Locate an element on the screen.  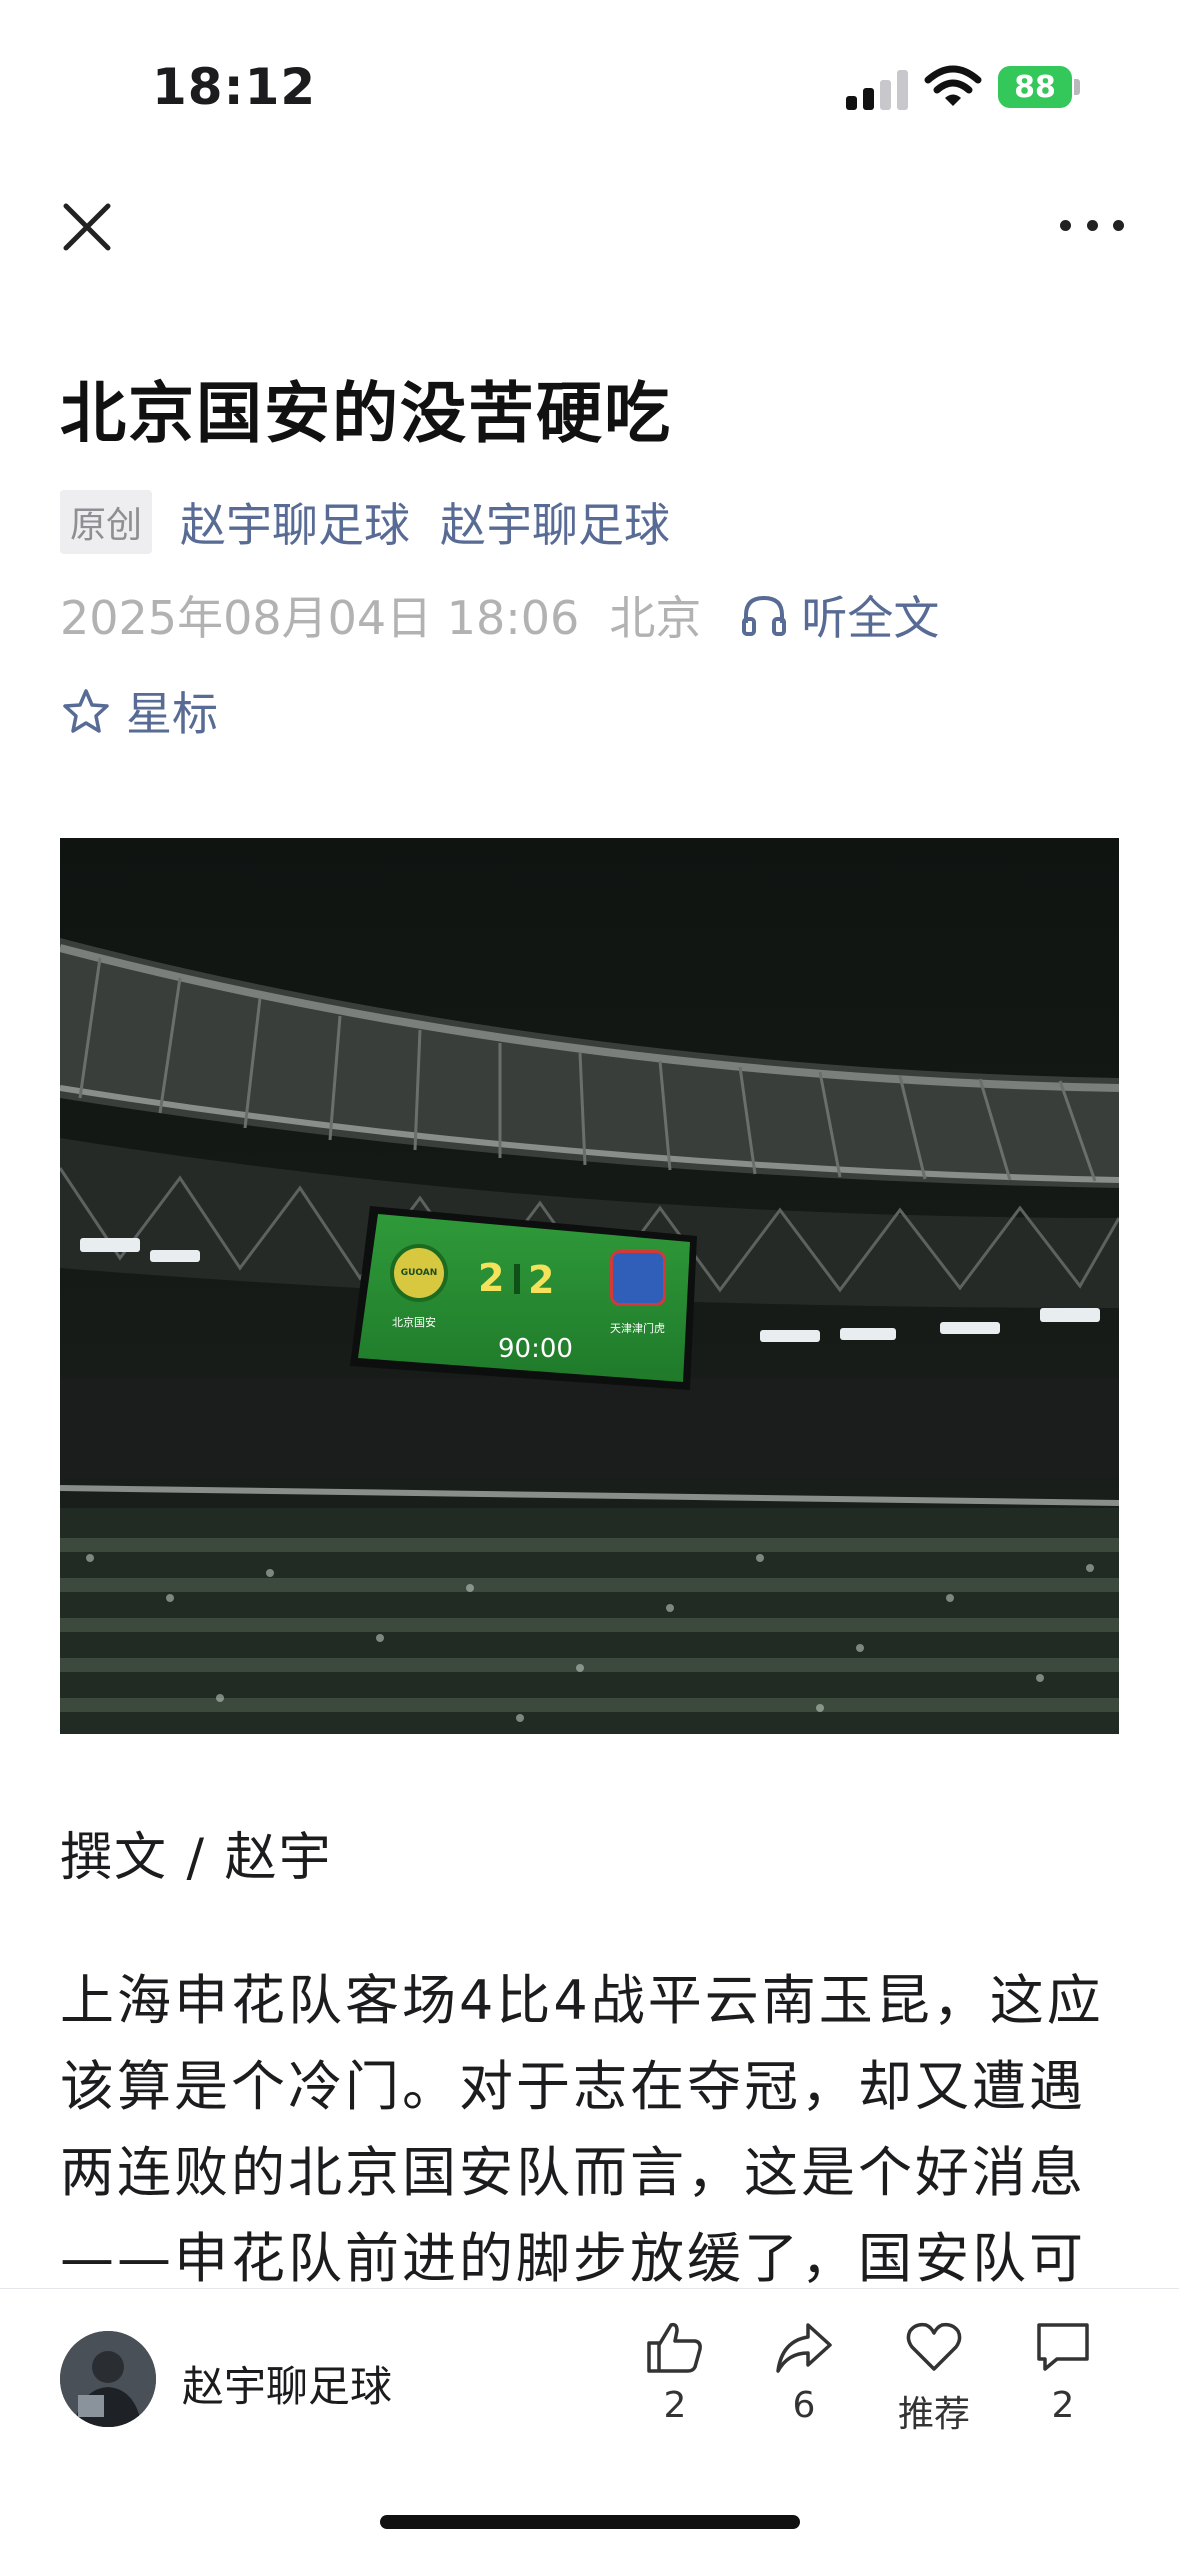
scoreboard: GUOAN 2 2 北京国安 天津津门虎 90:00 is located at coordinates (534, 1299).